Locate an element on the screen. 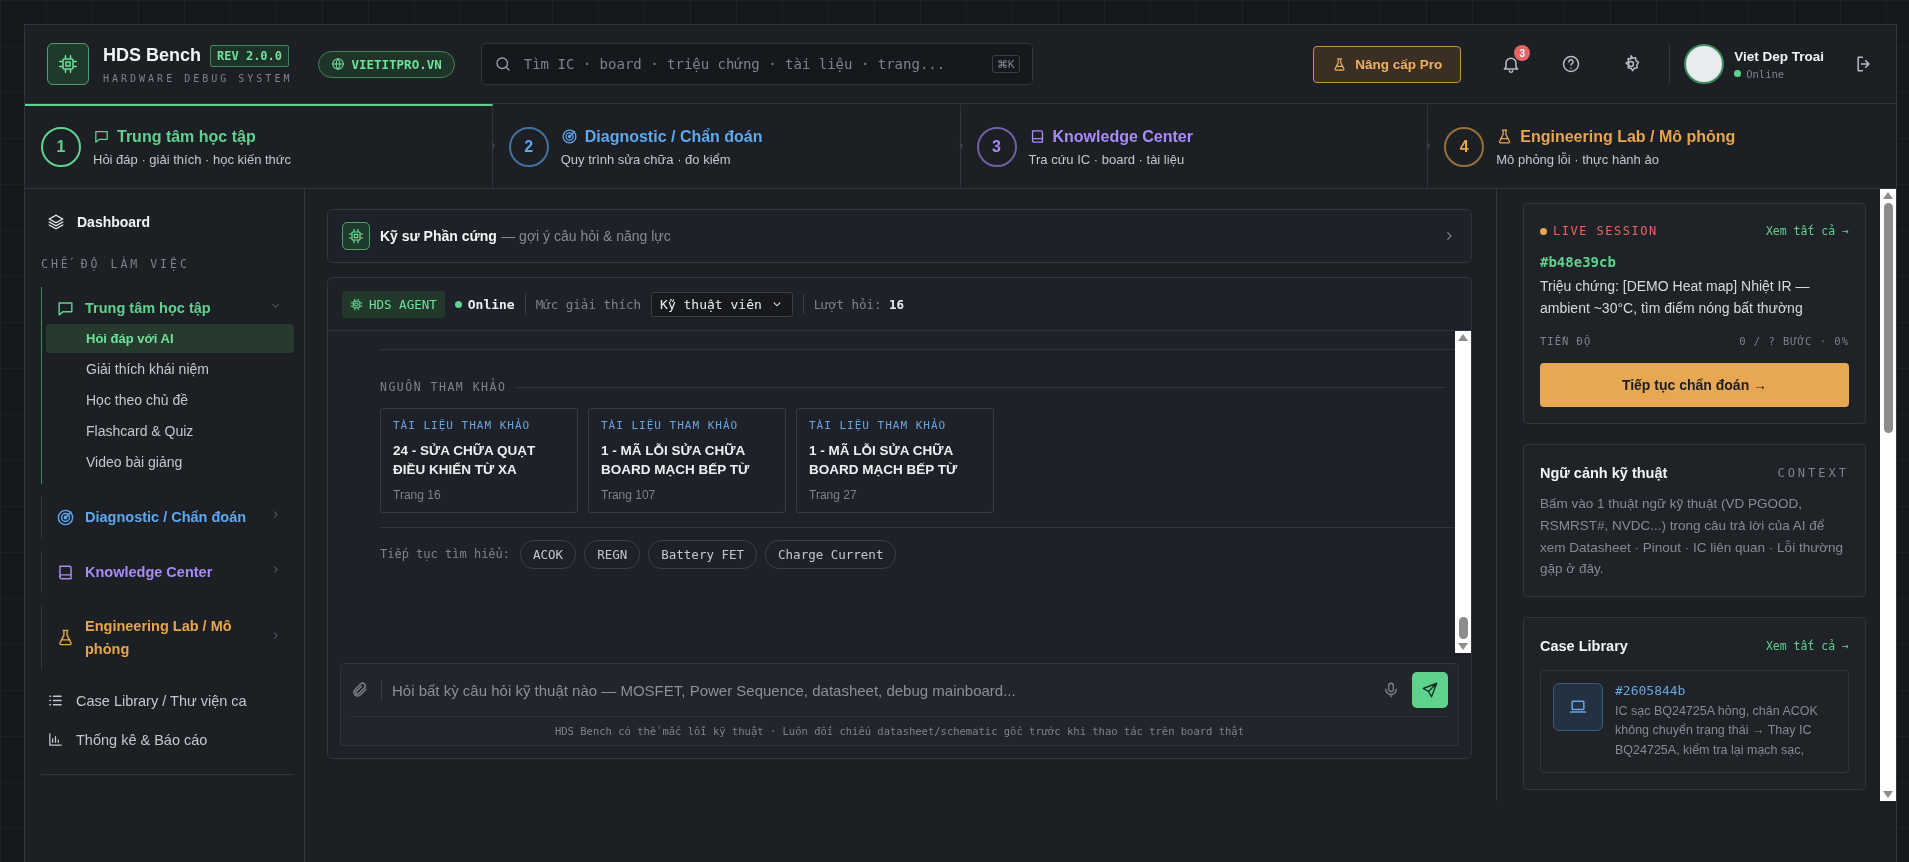  case-id: #2605844b is located at coordinates (1651, 690).